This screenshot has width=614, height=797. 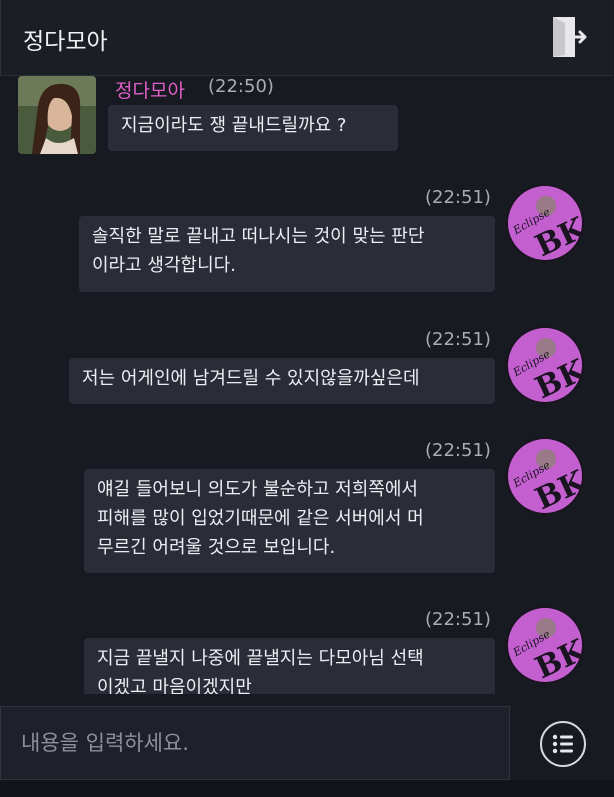 I want to click on message-time: (22:50), so click(x=241, y=86).